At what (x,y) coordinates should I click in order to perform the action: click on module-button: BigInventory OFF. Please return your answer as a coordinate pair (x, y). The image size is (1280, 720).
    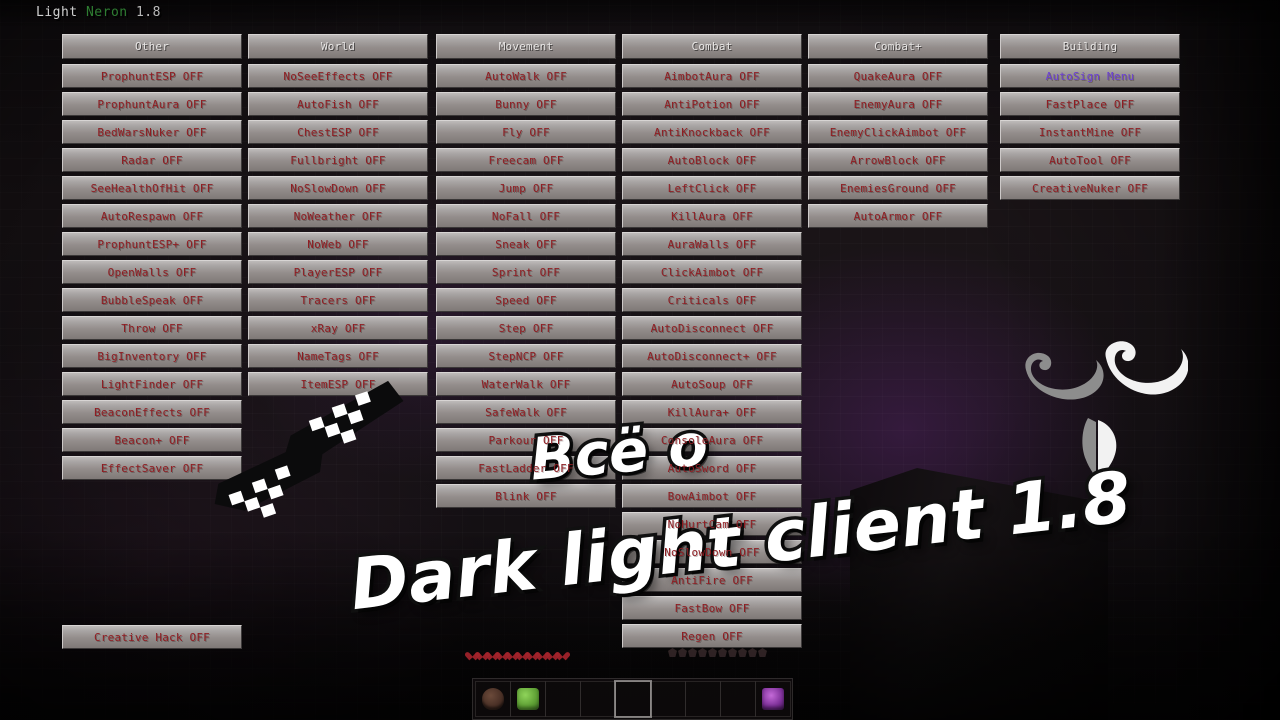
    Looking at the image, I should click on (152, 356).